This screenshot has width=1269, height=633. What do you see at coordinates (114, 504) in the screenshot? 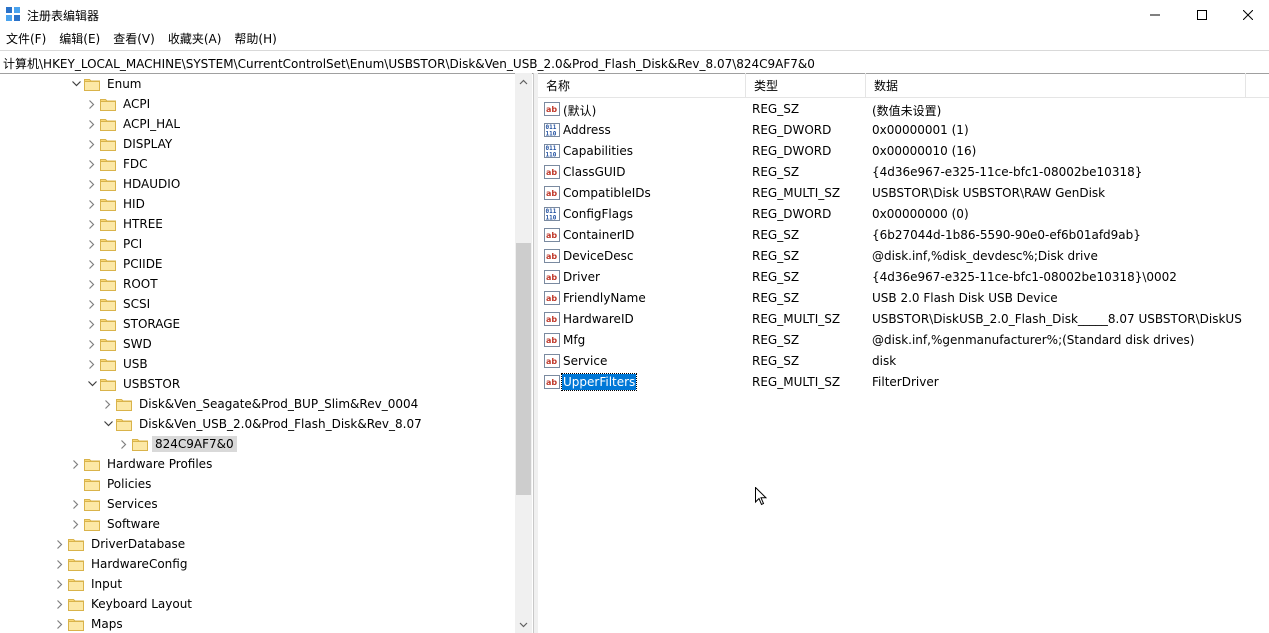
I see `tree-item: Services` at bounding box center [114, 504].